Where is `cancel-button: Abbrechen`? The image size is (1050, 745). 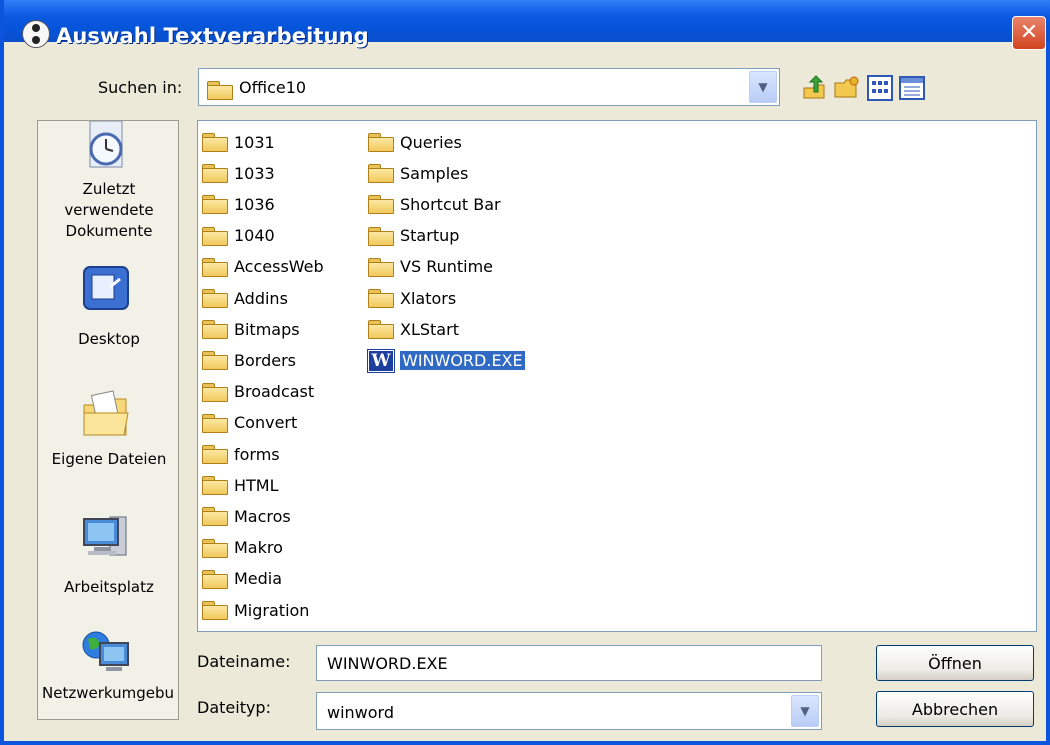 cancel-button: Abbrechen is located at coordinates (955, 709).